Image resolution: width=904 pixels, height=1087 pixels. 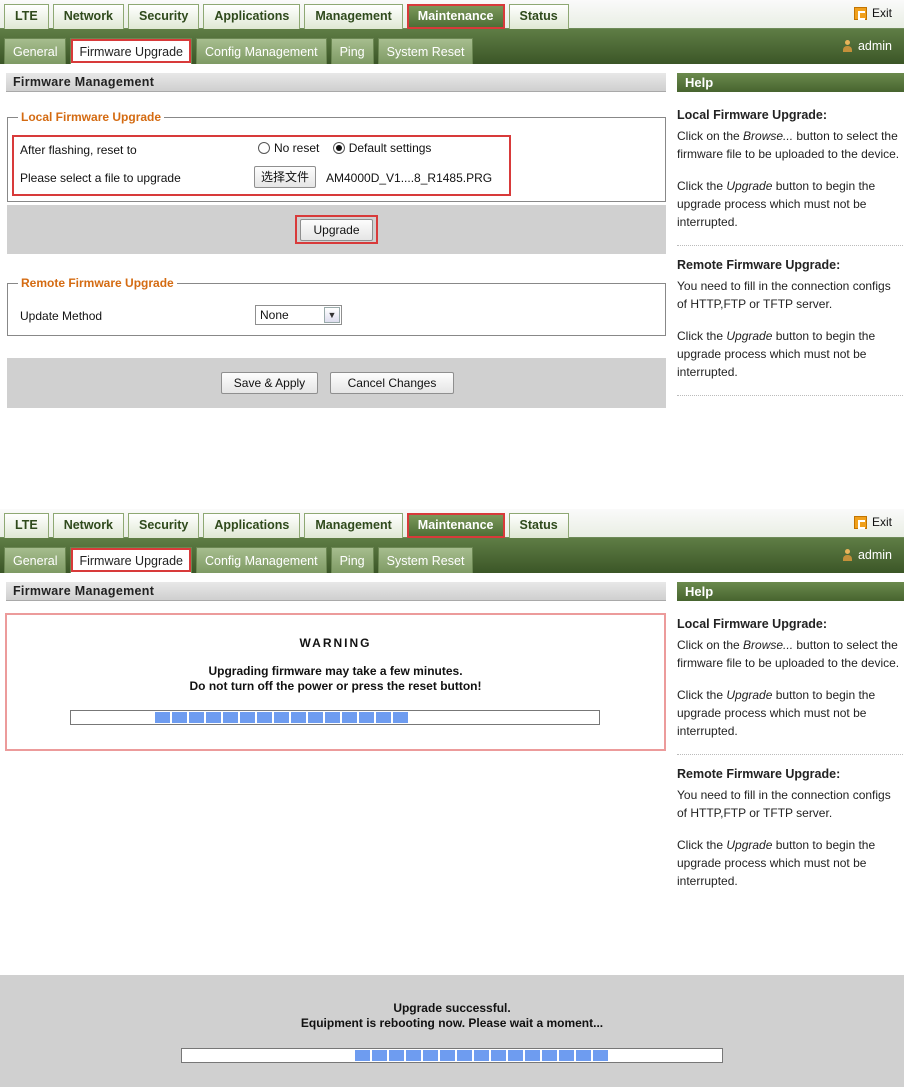 What do you see at coordinates (452, 1008) in the screenshot?
I see `success-line-1: Upgrade successful.` at bounding box center [452, 1008].